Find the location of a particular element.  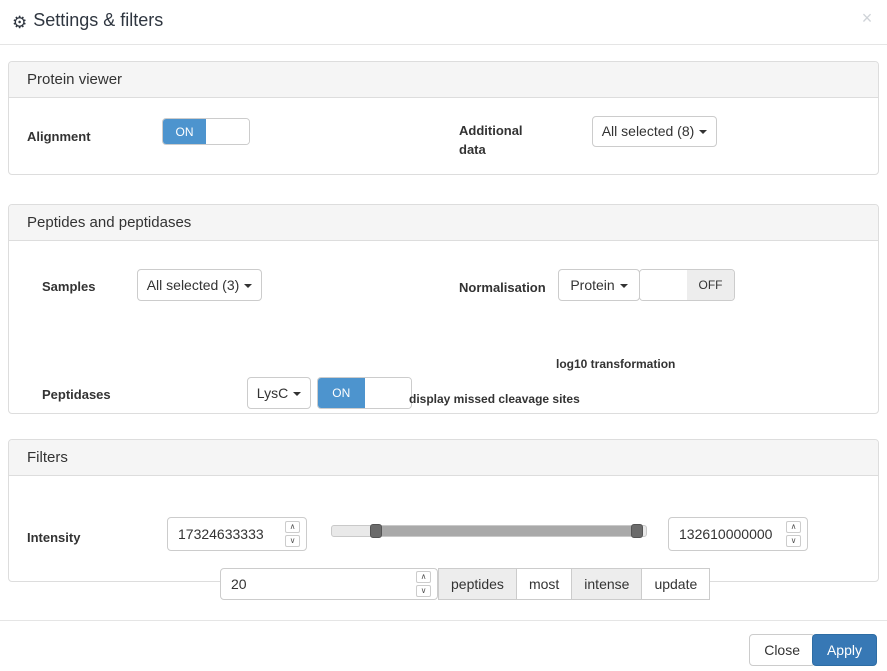

intensity-min-stepper-up-icon: ∧ is located at coordinates (292, 527).